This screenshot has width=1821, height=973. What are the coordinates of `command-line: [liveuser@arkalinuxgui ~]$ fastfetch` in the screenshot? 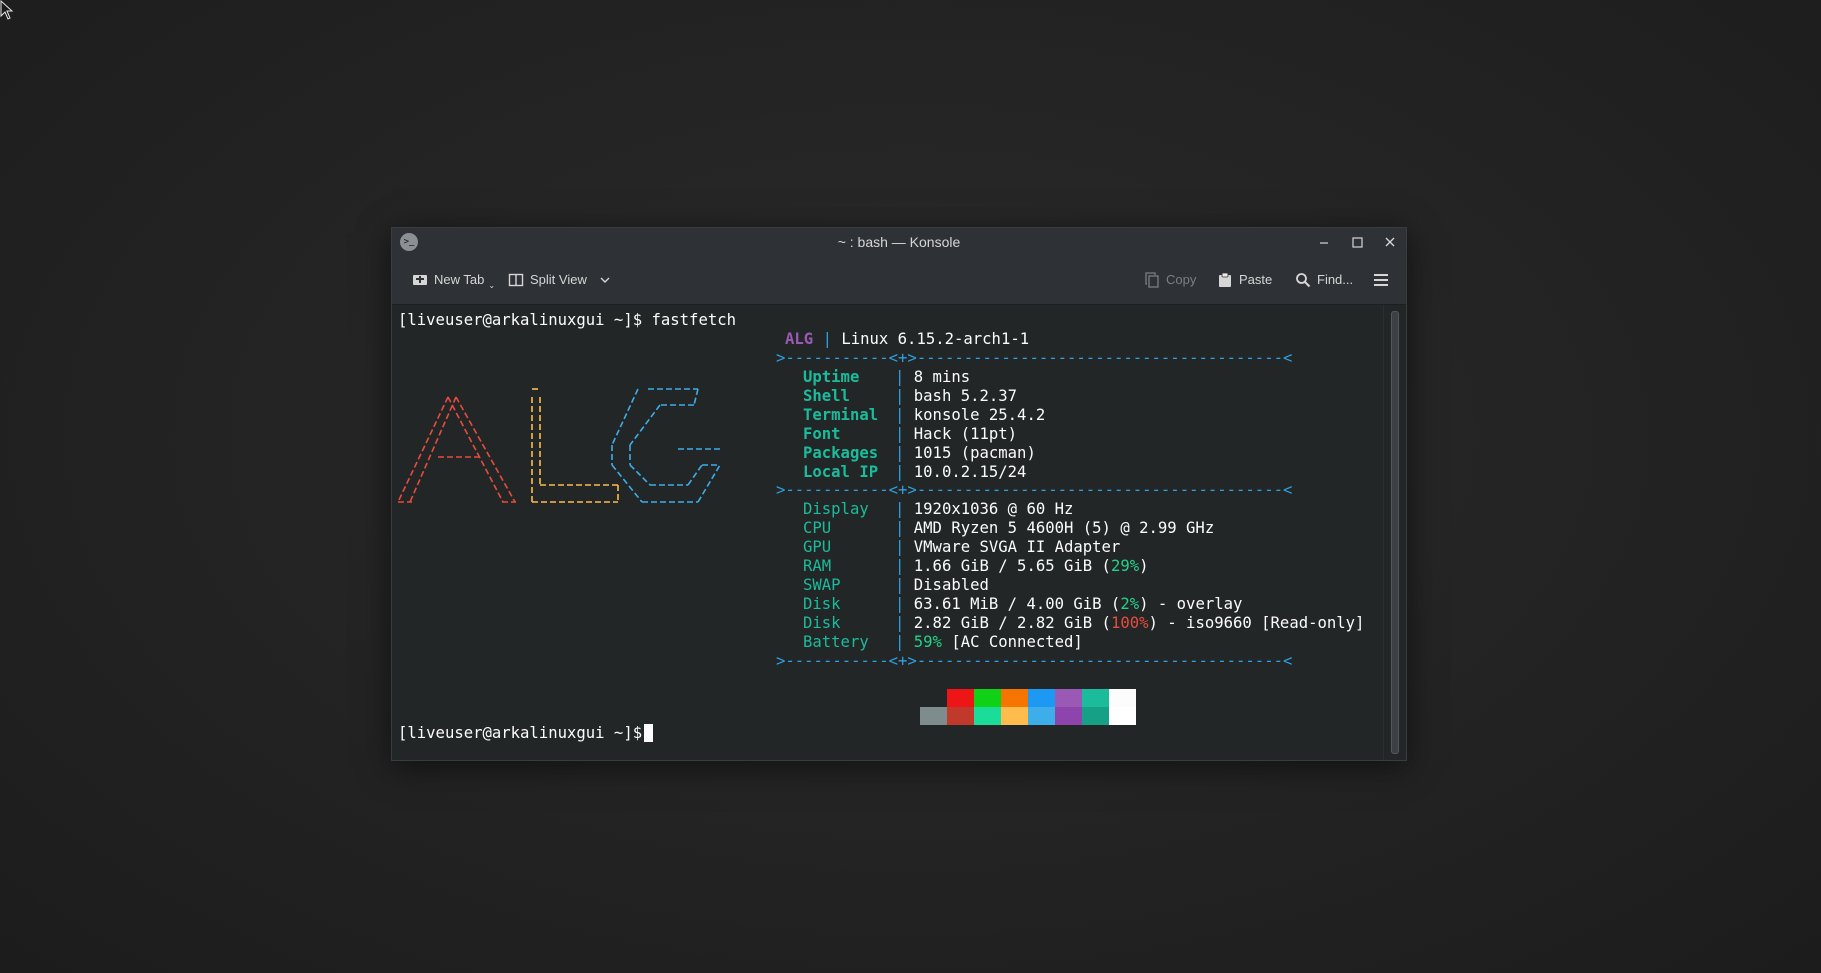 It's located at (567, 320).